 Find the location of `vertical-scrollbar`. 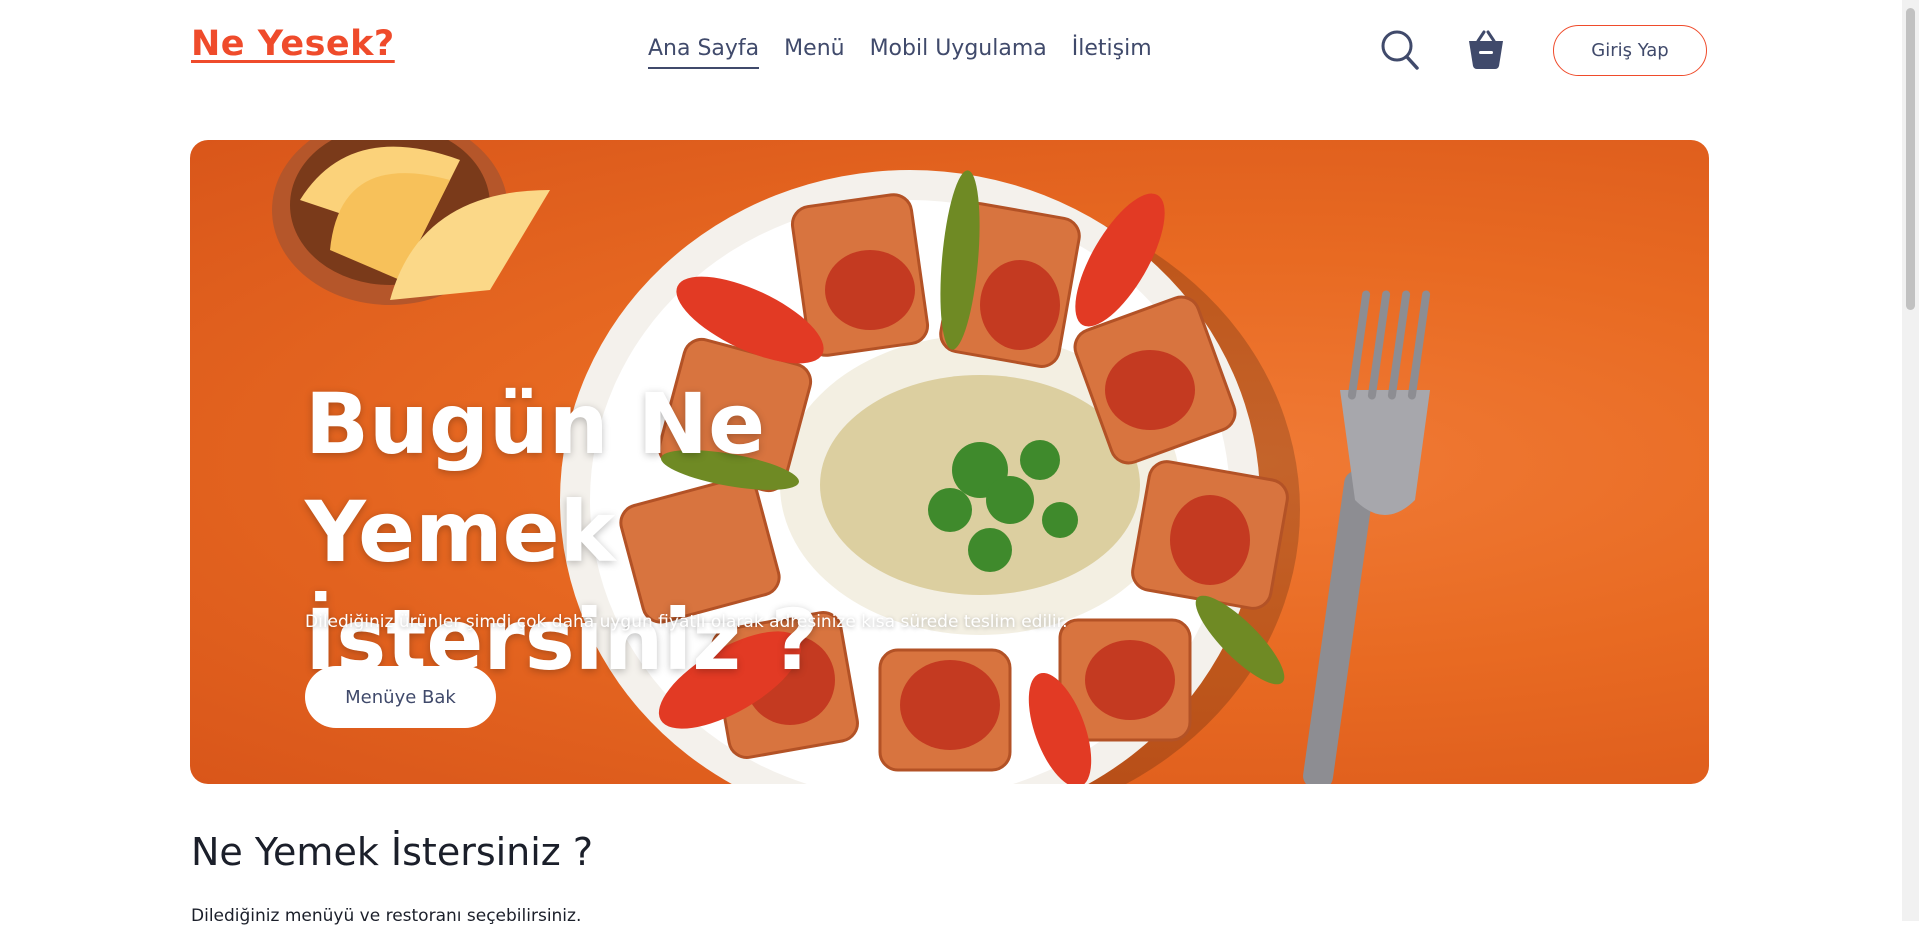

vertical-scrollbar is located at coordinates (1910, 460).